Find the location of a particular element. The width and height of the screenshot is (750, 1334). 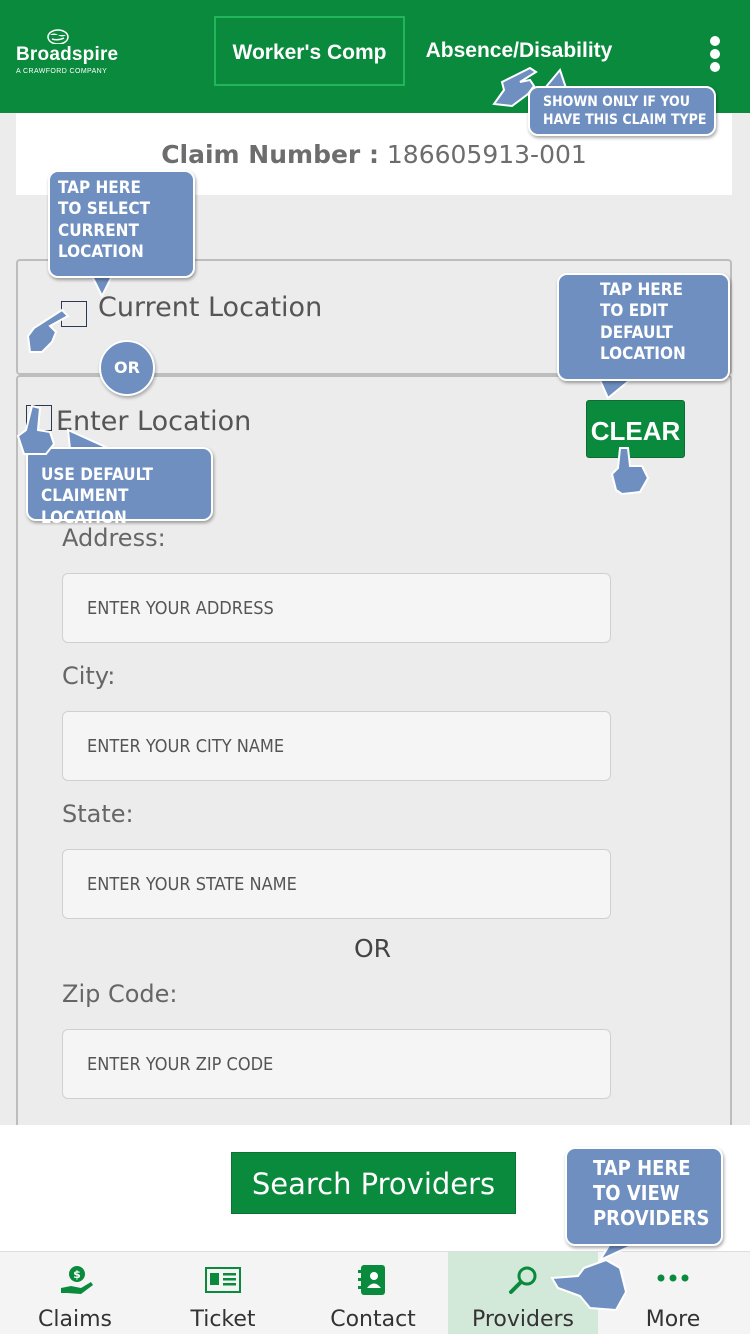

annotation-line: PROVIDERS is located at coordinates (651, 1218).